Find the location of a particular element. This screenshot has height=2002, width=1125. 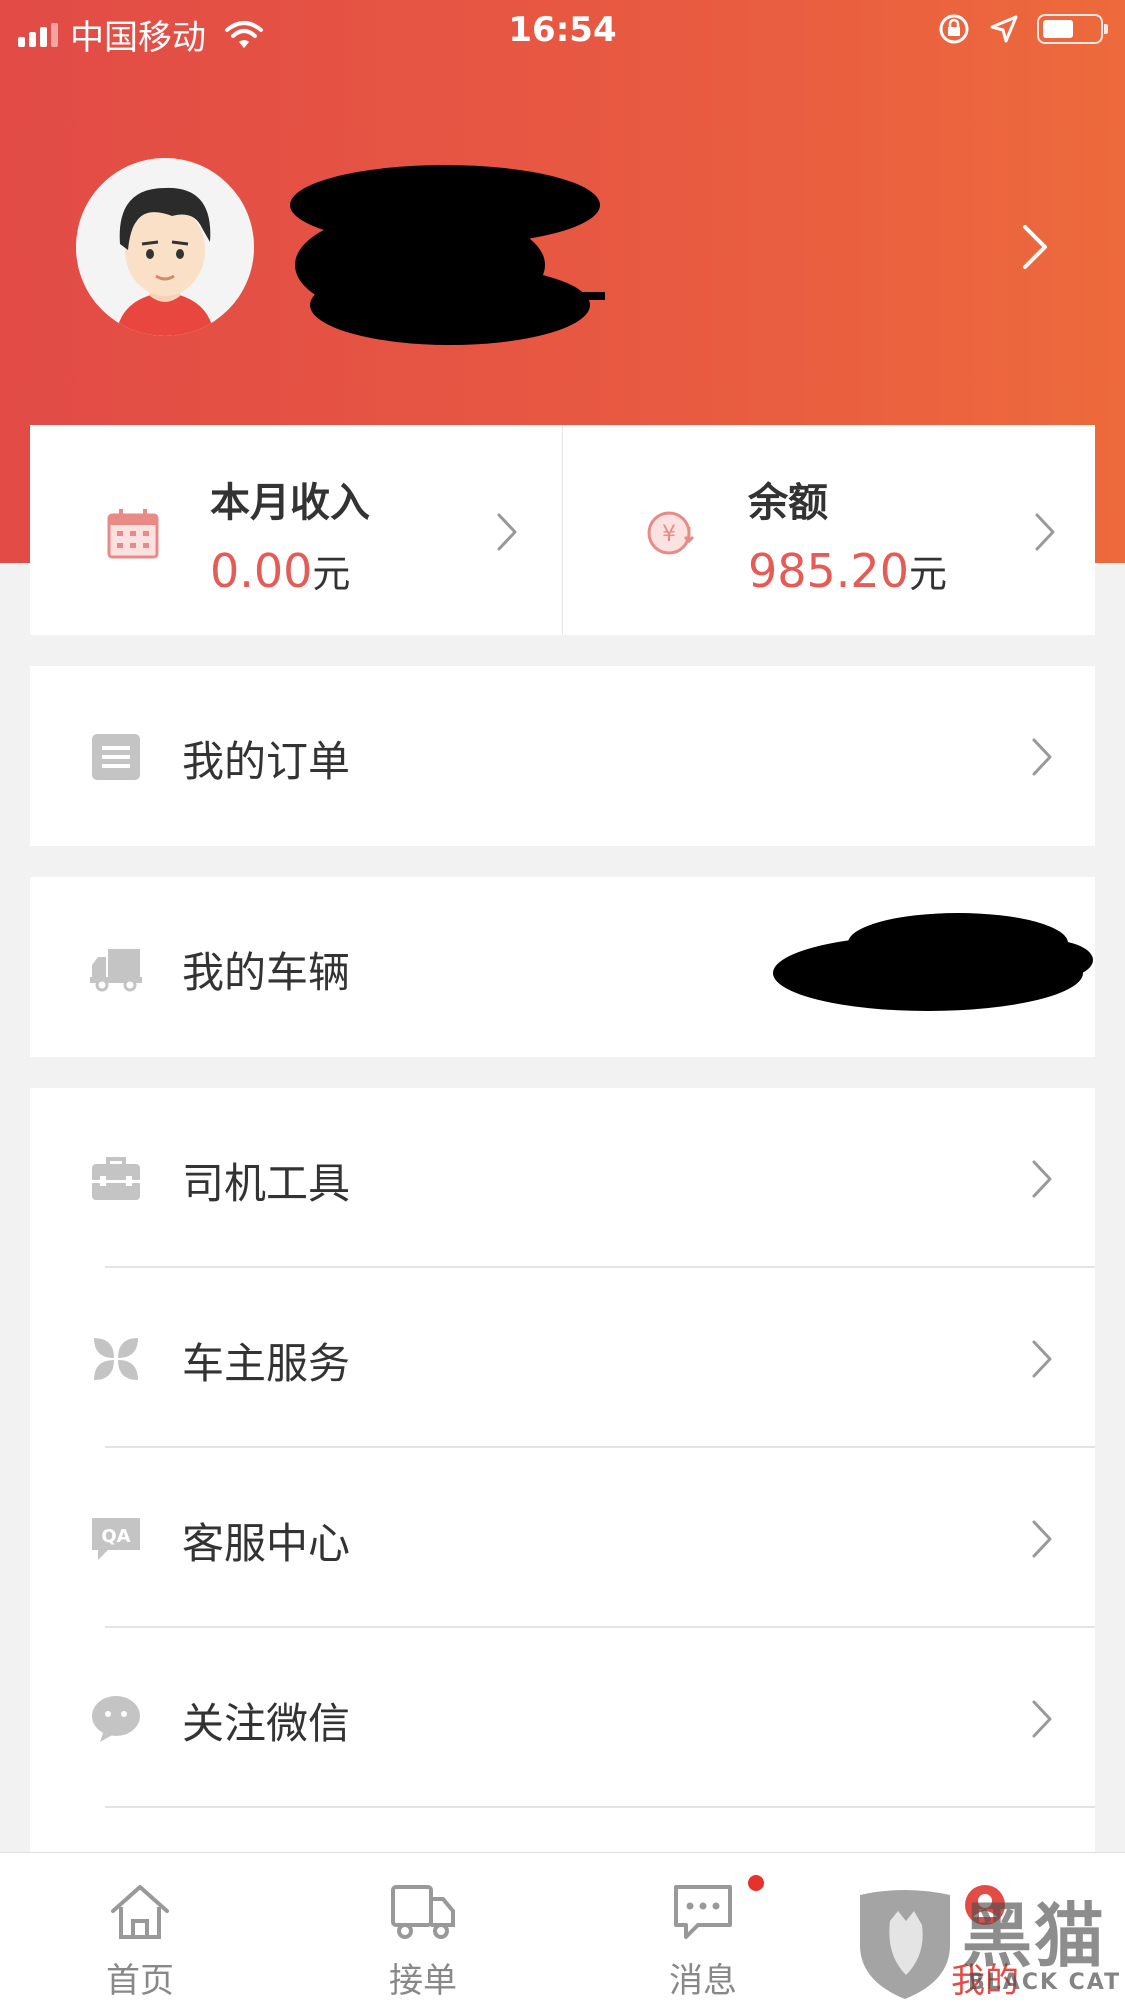

redacted-vehicle-info is located at coordinates (933, 962).